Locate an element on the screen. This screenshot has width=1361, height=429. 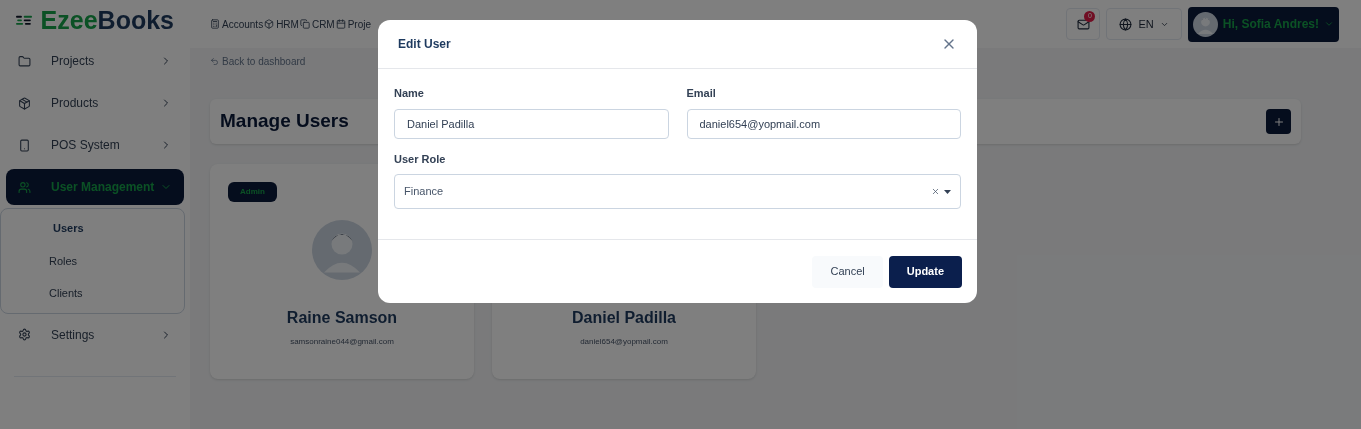
field-label: Name is located at coordinates (409, 93).